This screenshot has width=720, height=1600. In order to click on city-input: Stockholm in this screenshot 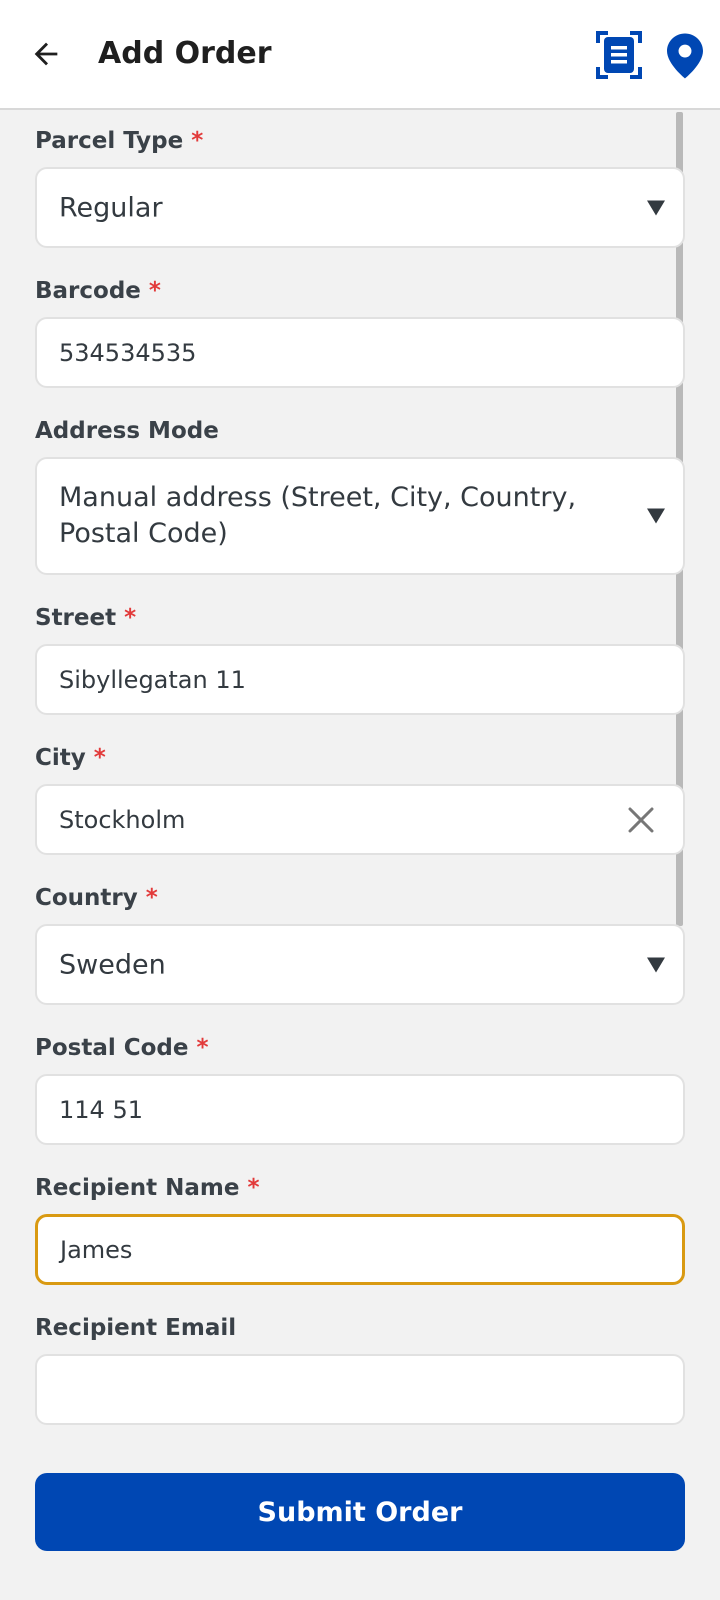, I will do `click(360, 819)`.